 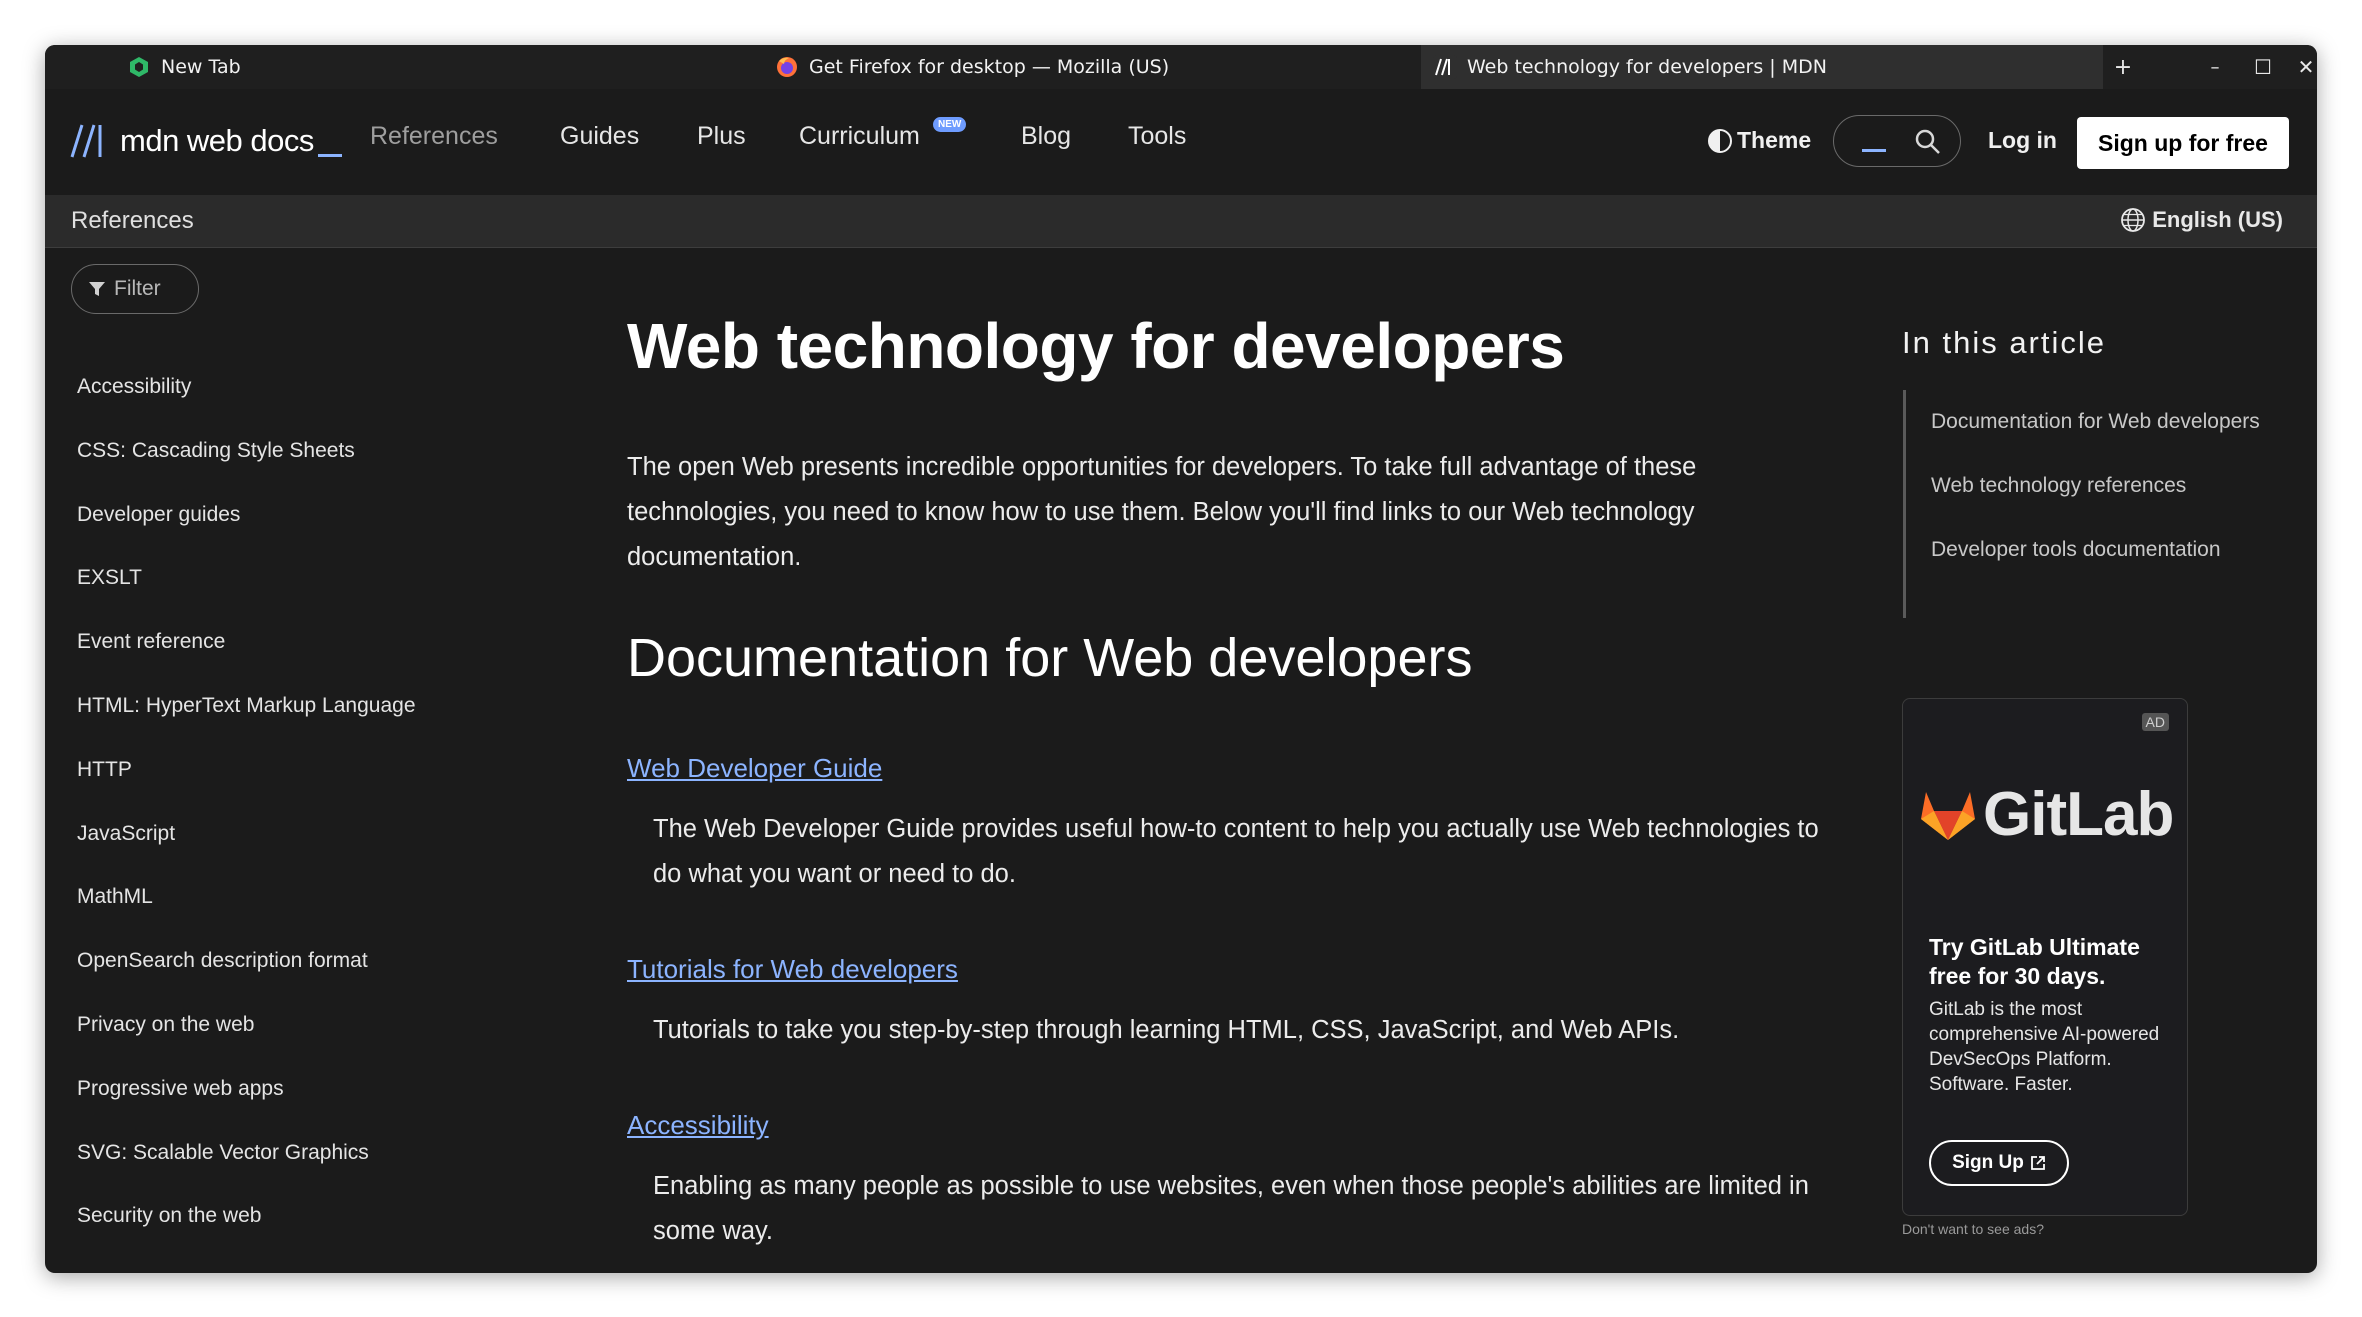 I want to click on new-tab-button: +, so click(x=2123, y=67).